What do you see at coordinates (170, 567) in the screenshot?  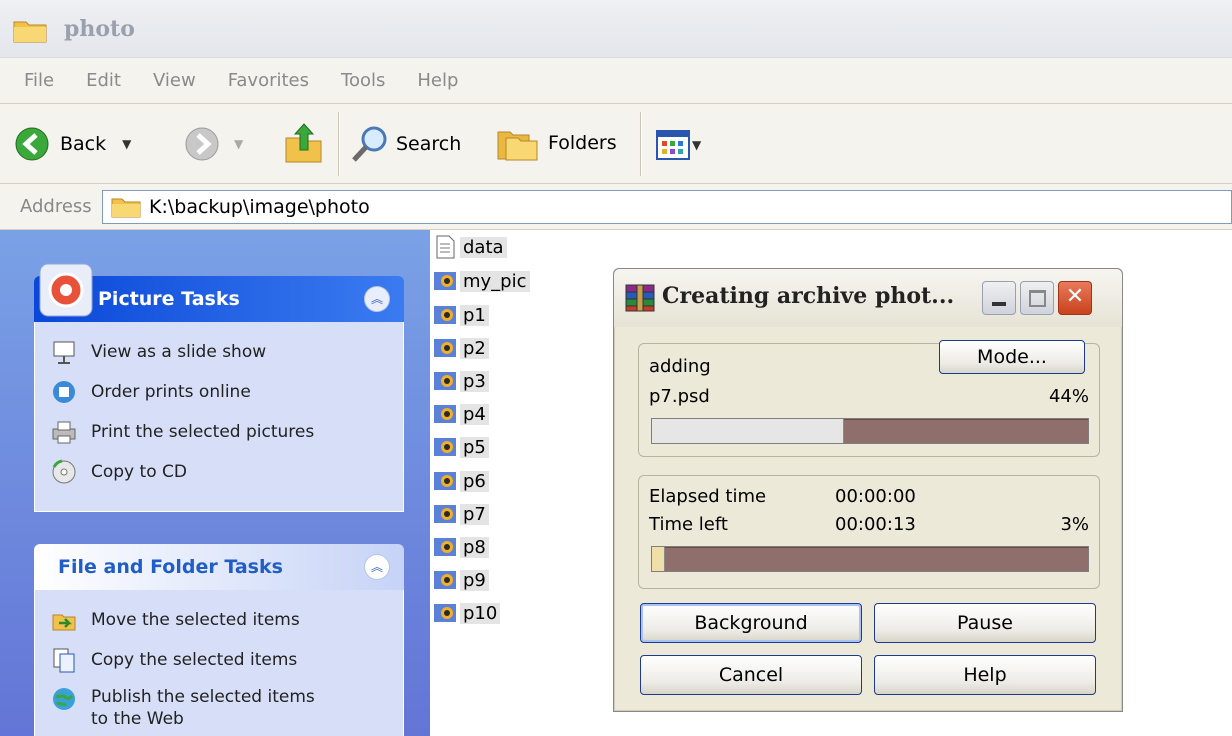 I see `file-folder-tasks-title: File and Folder Tasks` at bounding box center [170, 567].